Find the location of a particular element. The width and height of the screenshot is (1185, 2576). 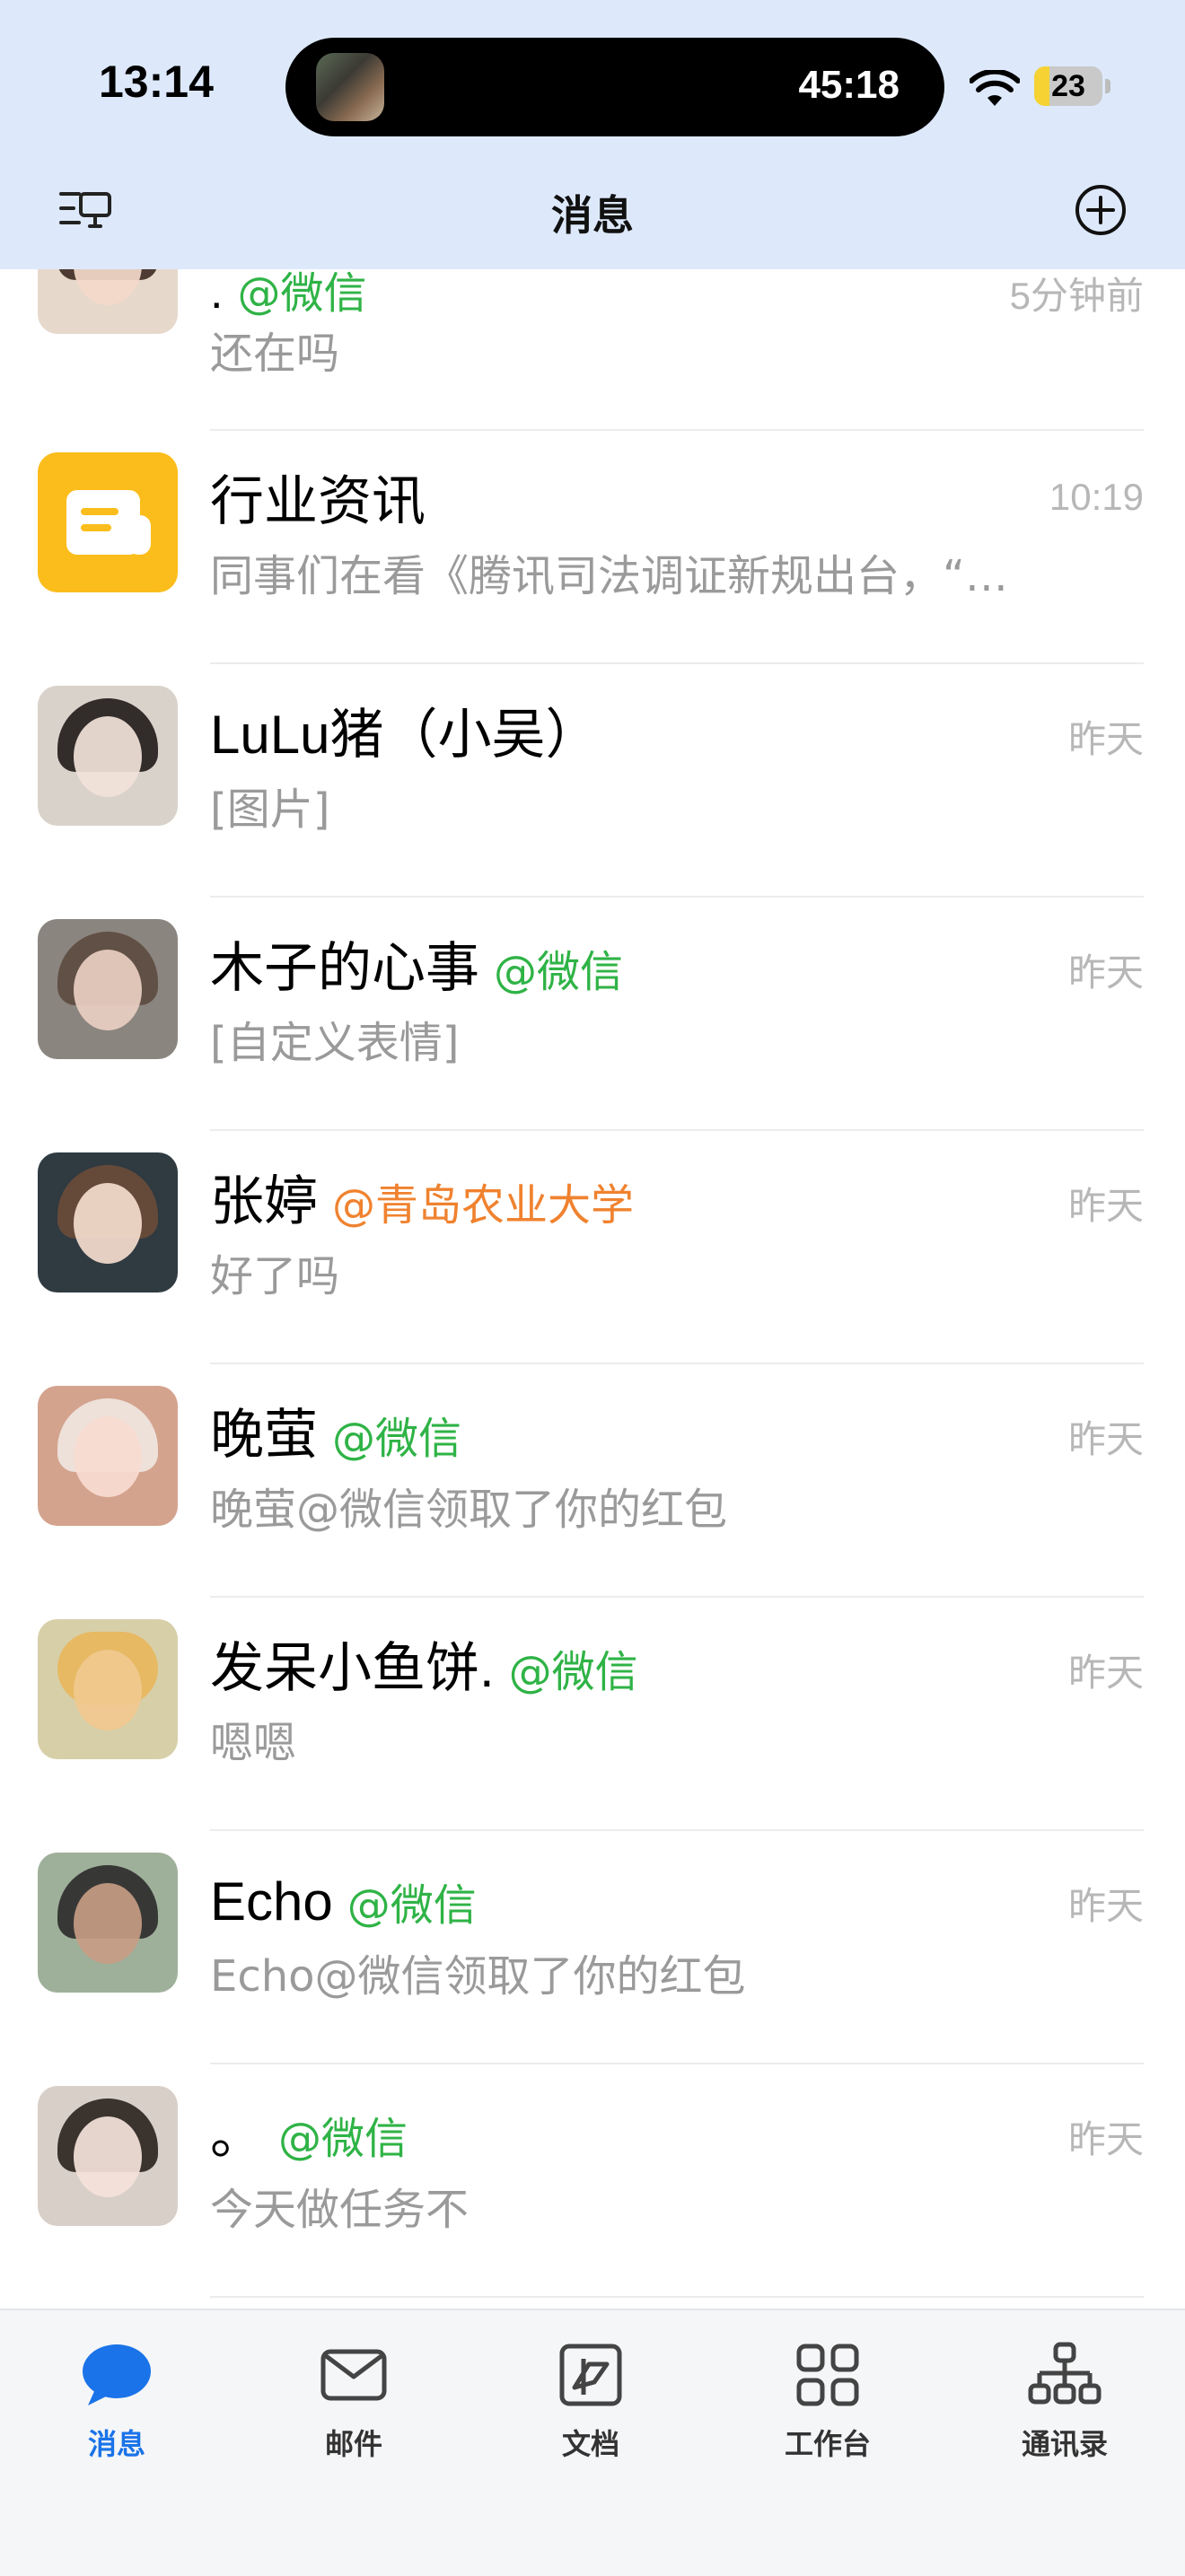

conversation-row: 张婷 @青岛农业大学 昨天 好了吗 is located at coordinates (592, 1247).